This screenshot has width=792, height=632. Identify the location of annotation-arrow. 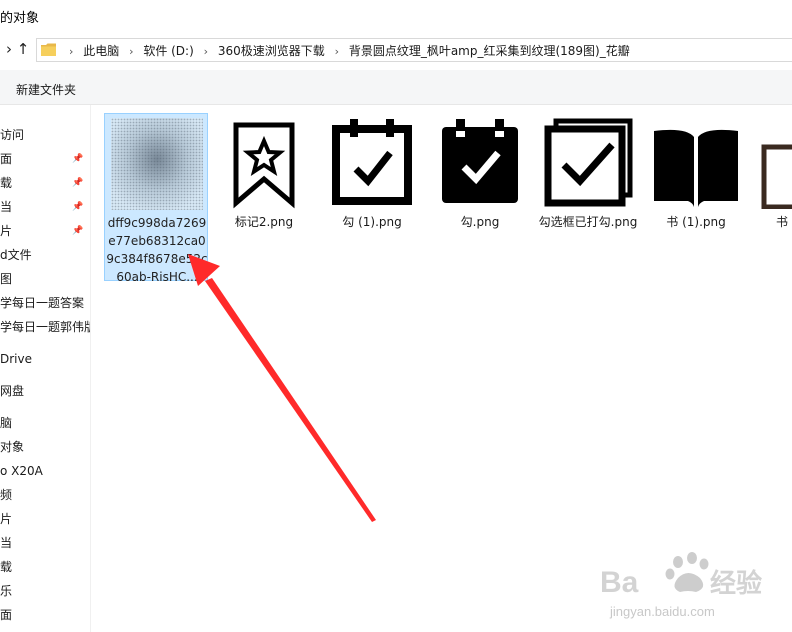
(282, 388).